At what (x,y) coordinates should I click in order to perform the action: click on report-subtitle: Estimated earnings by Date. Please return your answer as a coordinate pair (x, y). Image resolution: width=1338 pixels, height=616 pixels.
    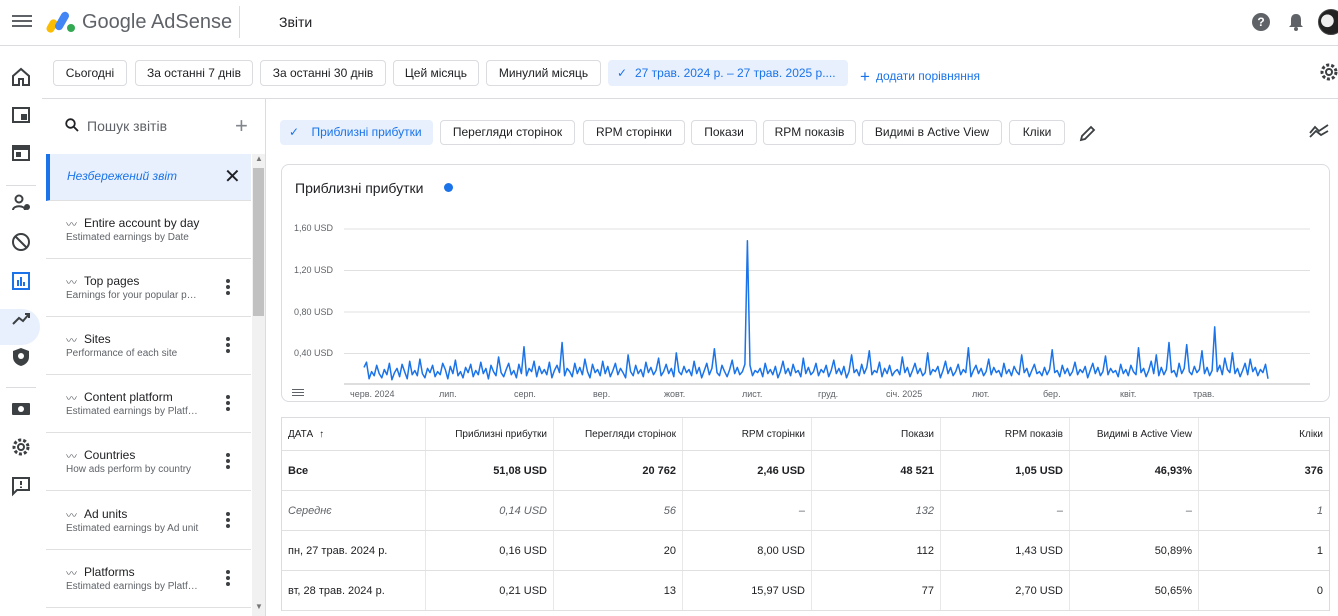
    Looking at the image, I should click on (127, 237).